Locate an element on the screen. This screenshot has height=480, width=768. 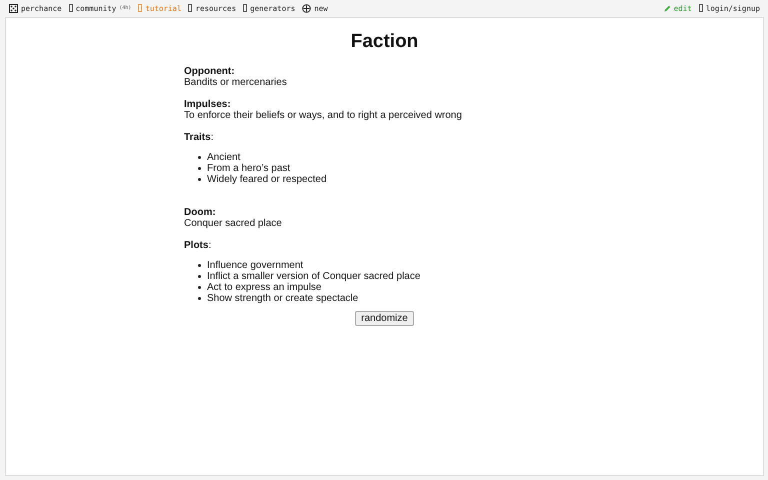
list-item: Act to express an impulse is located at coordinates (264, 287).